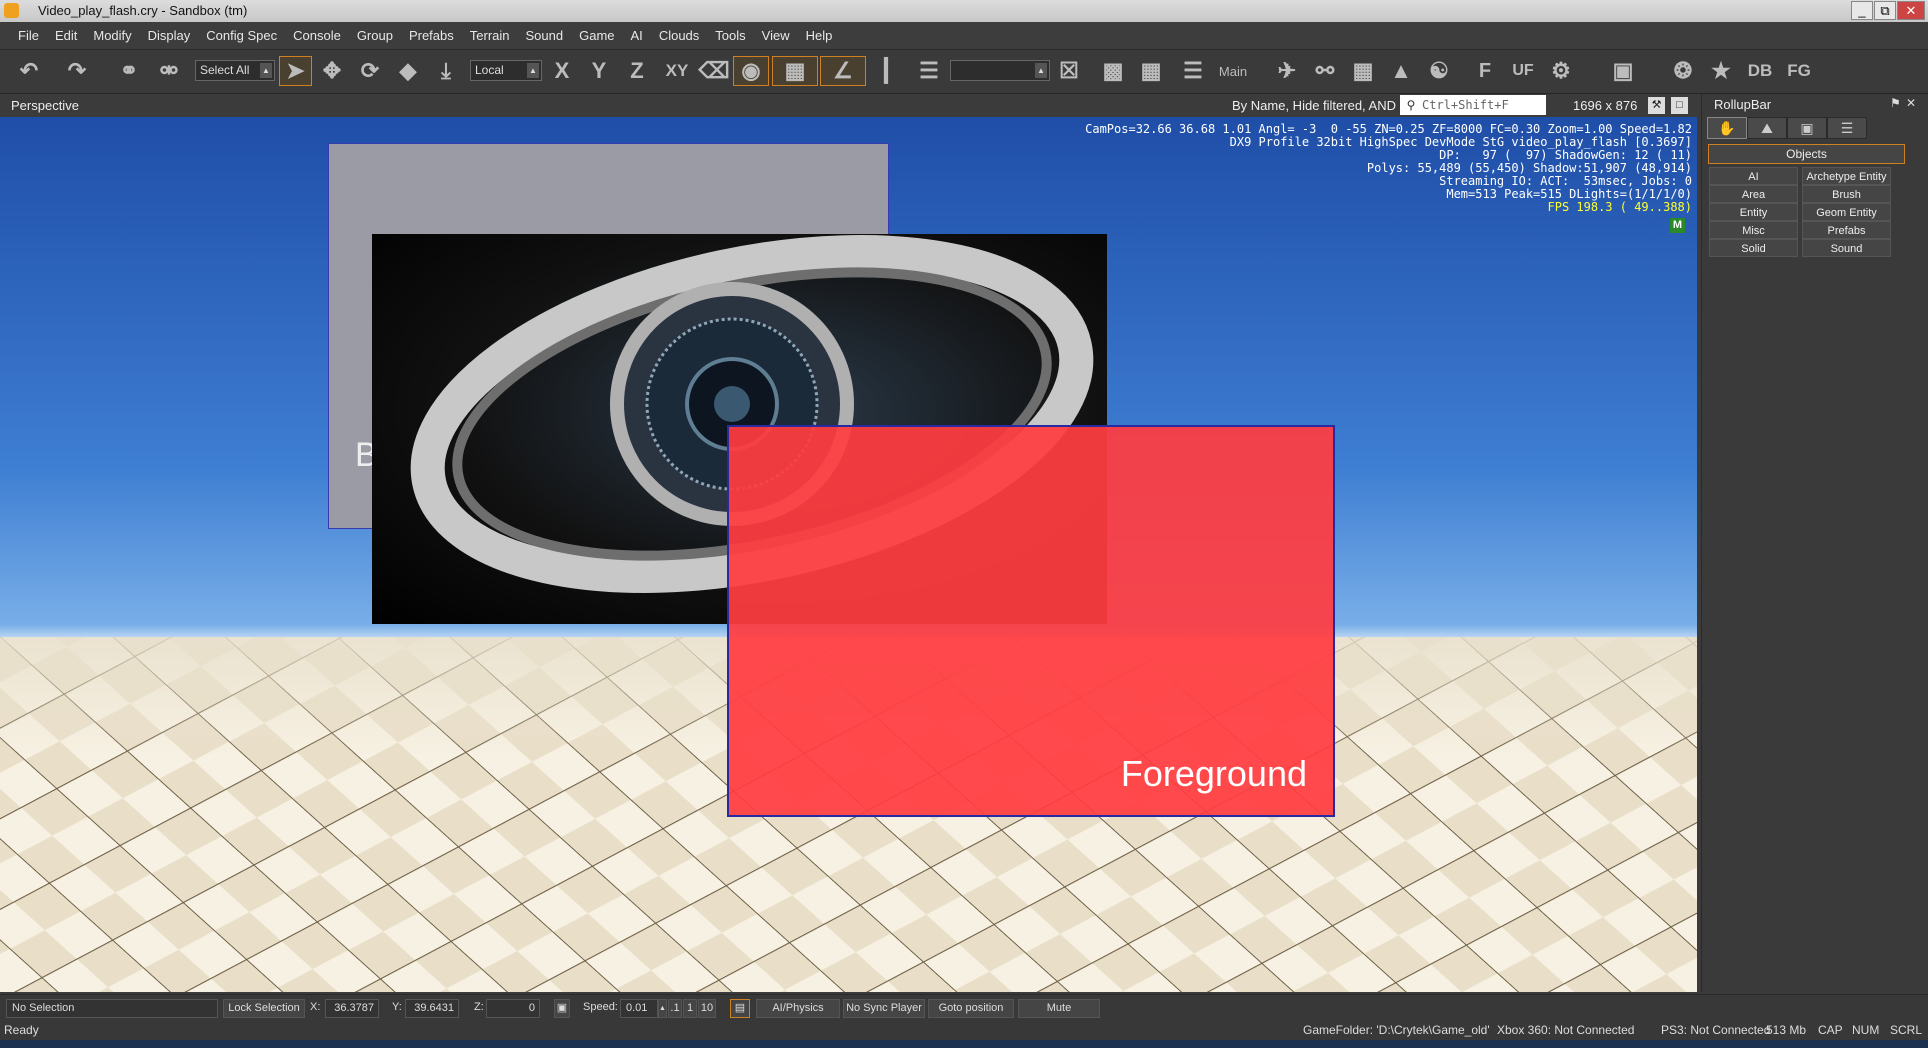 This screenshot has width=1928, height=1048. I want to click on ruler-icon: ┃, so click(886, 71).